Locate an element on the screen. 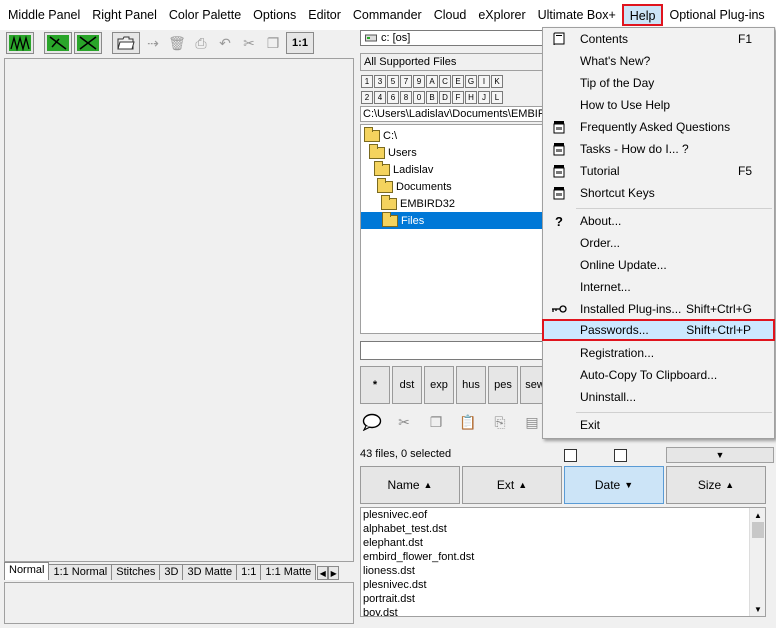 This screenshot has width=776, height=628. tree-item-files: Files is located at coordinates (455, 220).